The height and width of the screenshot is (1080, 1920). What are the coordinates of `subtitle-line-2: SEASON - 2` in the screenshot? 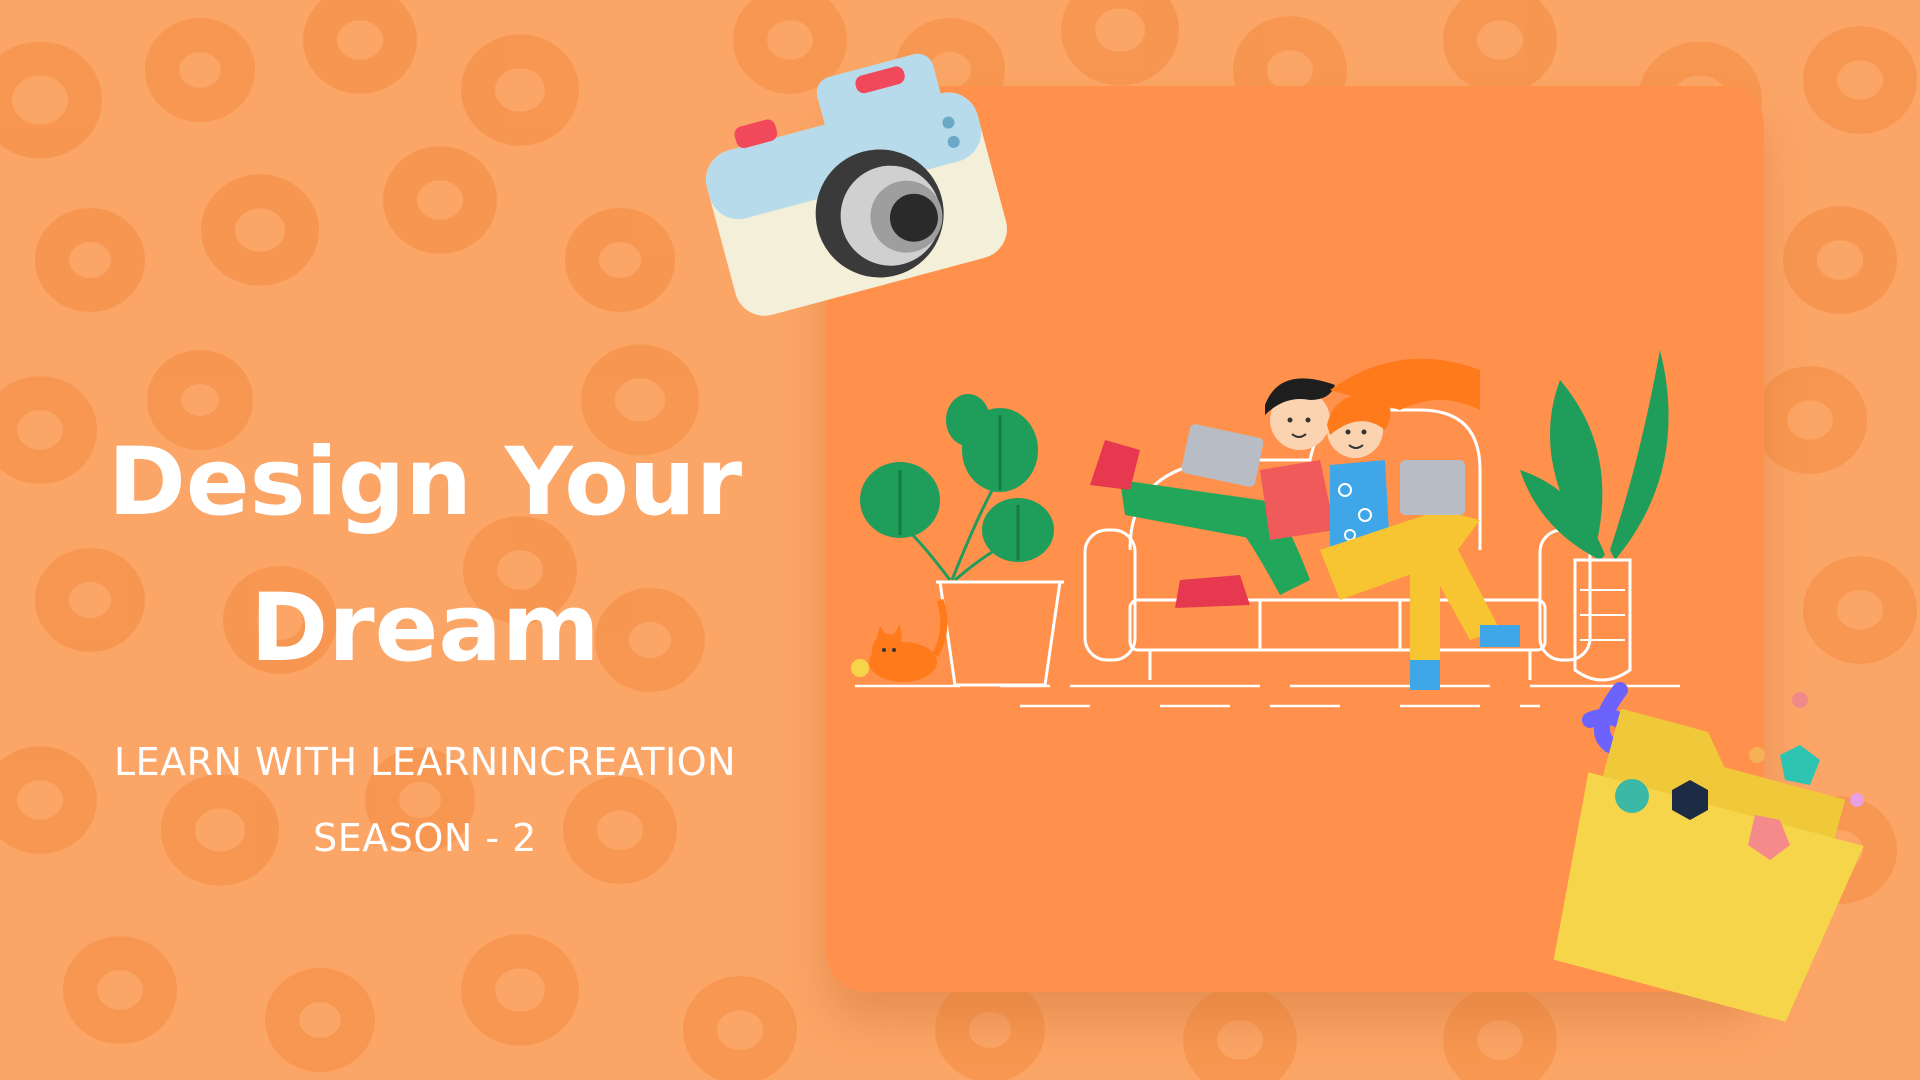 It's located at (425, 838).